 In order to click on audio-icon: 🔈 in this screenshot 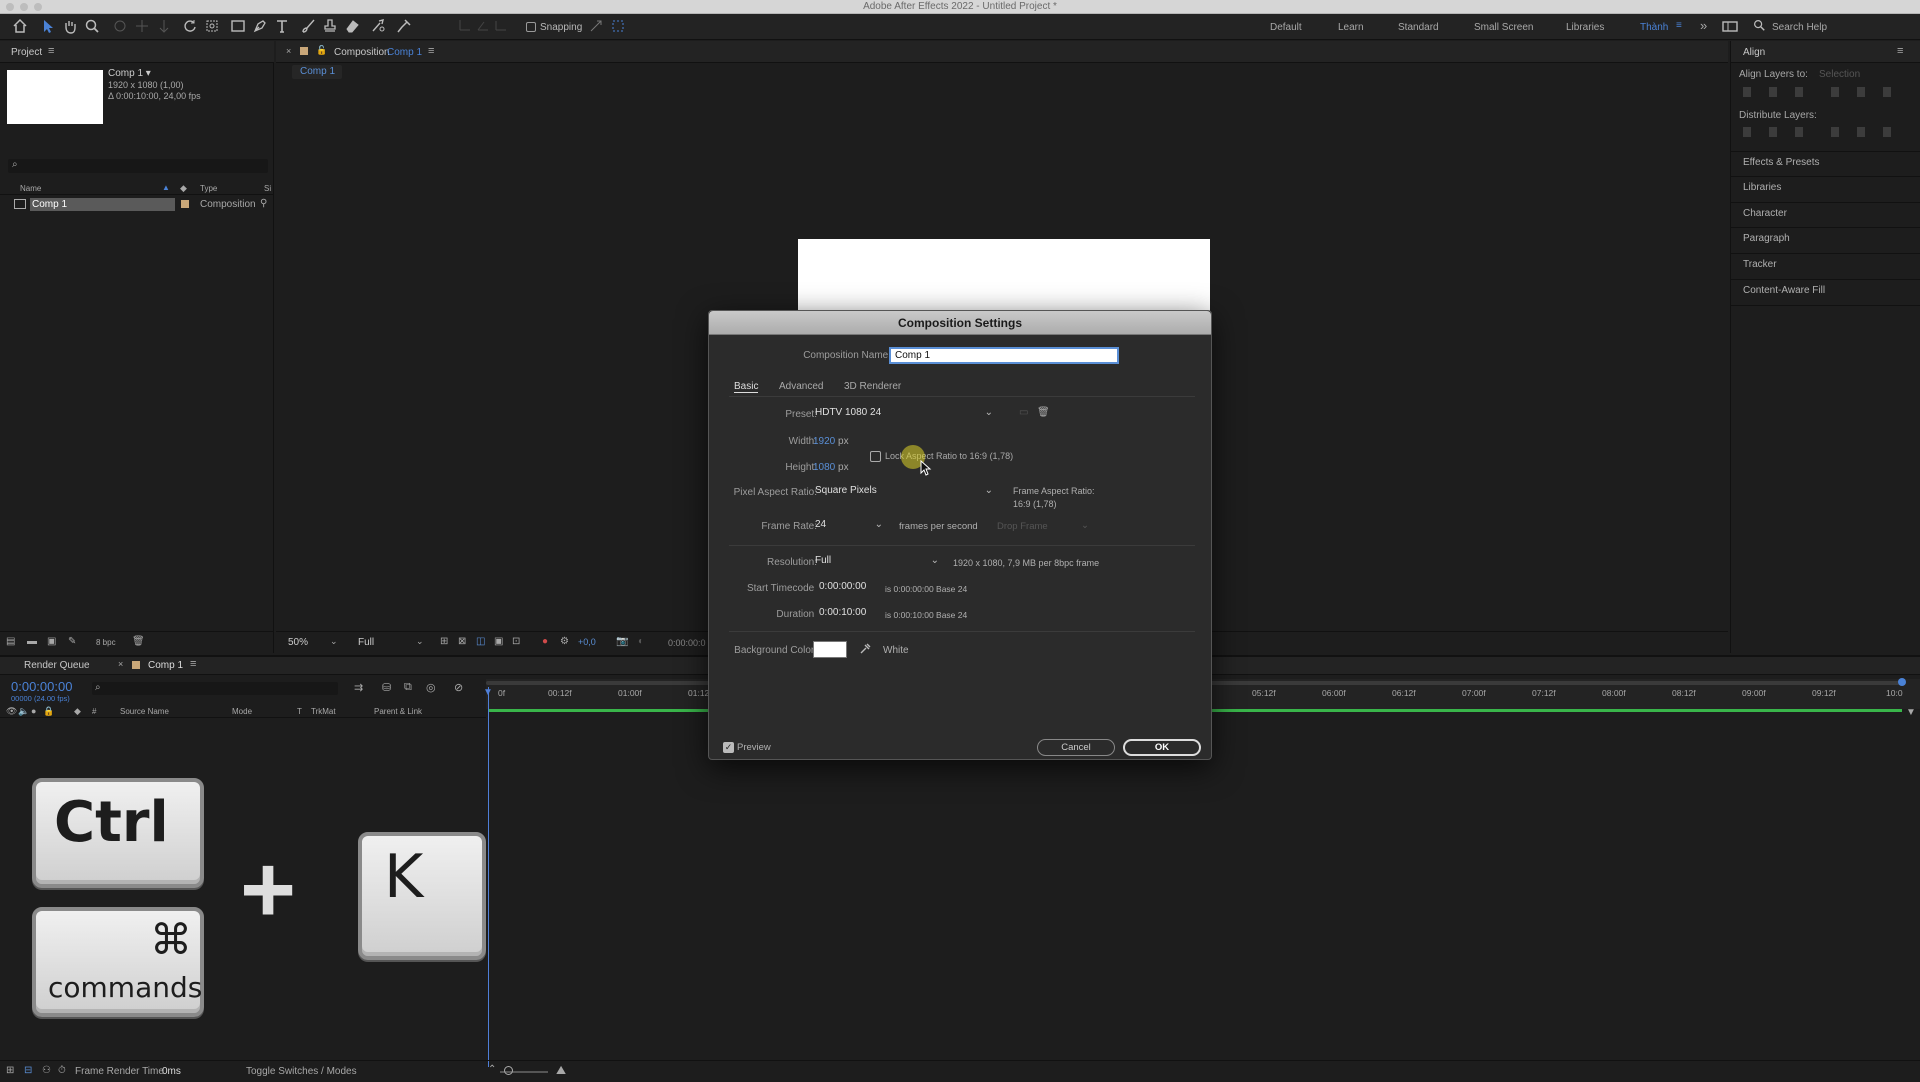, I will do `click(23, 711)`.